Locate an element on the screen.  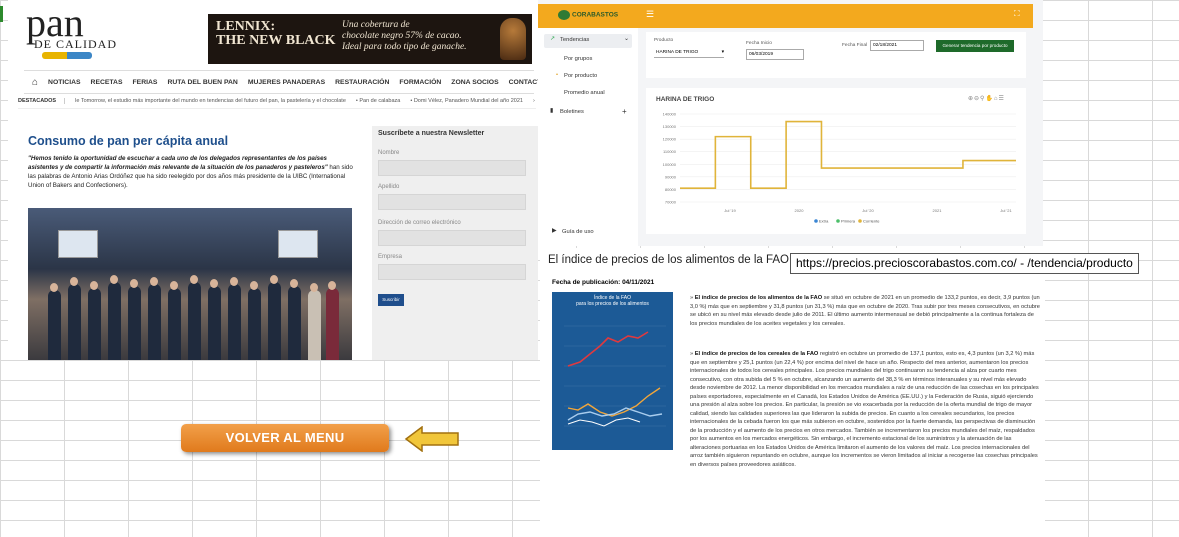
article-photo is located at coordinates (190, 284).